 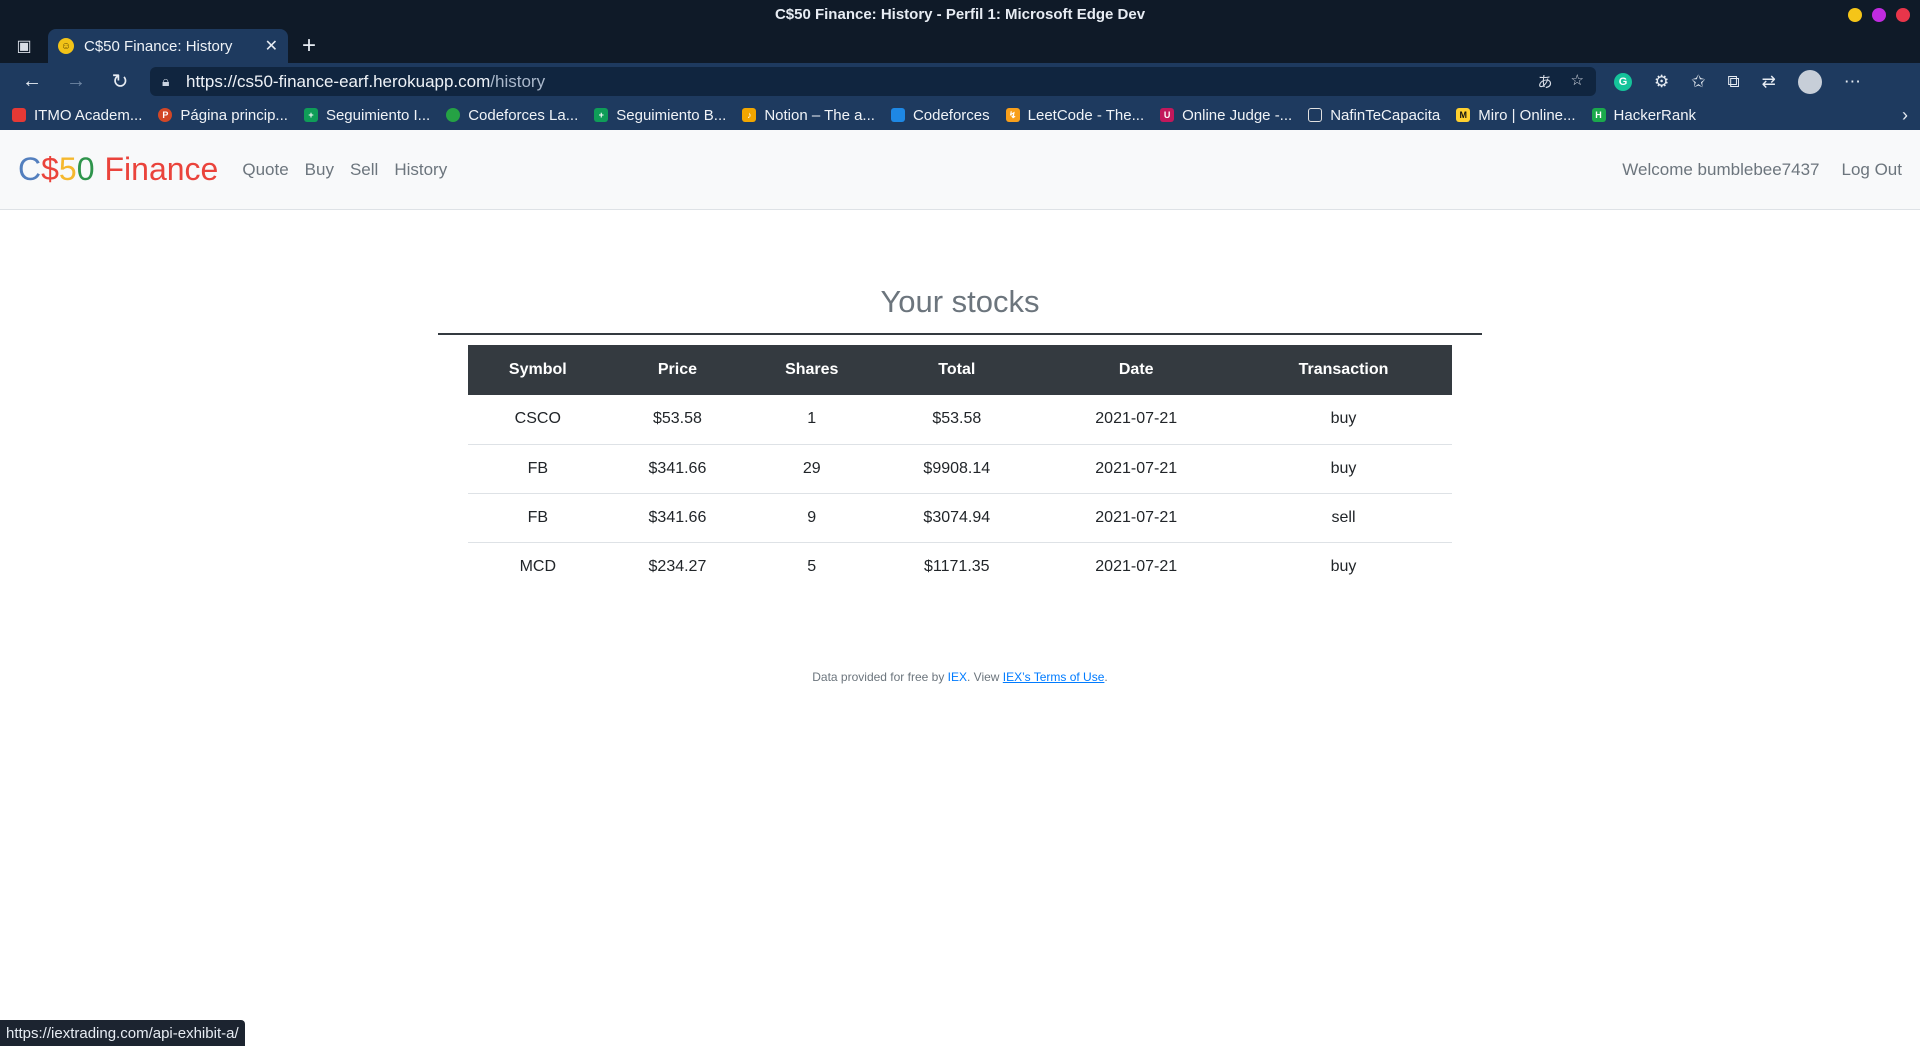 I want to click on maximize-button, so click(x=1879, y=15).